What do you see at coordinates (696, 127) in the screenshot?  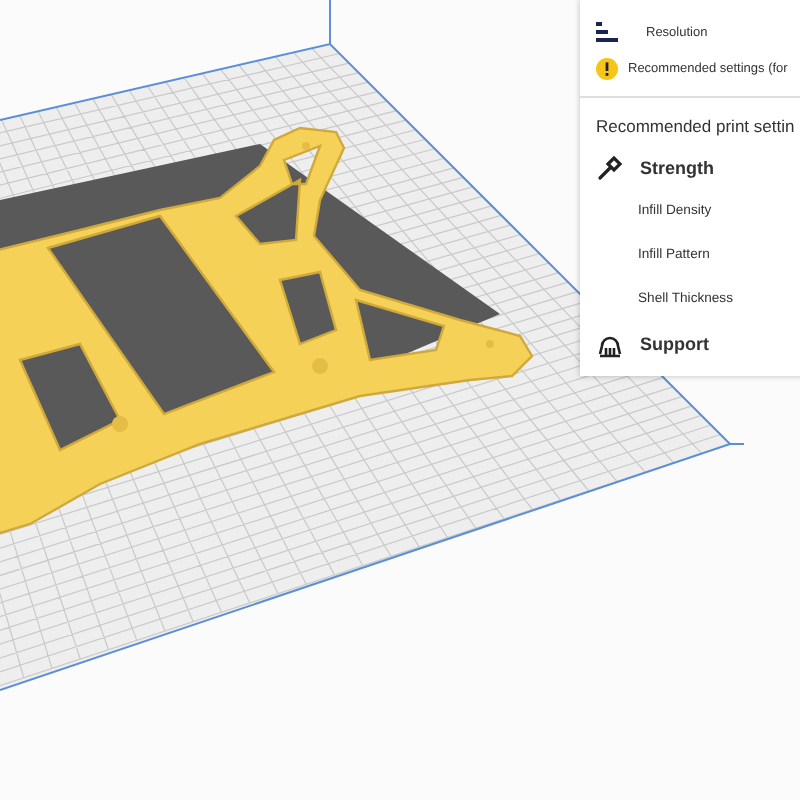 I see `panel-heading: Recommended print settin` at bounding box center [696, 127].